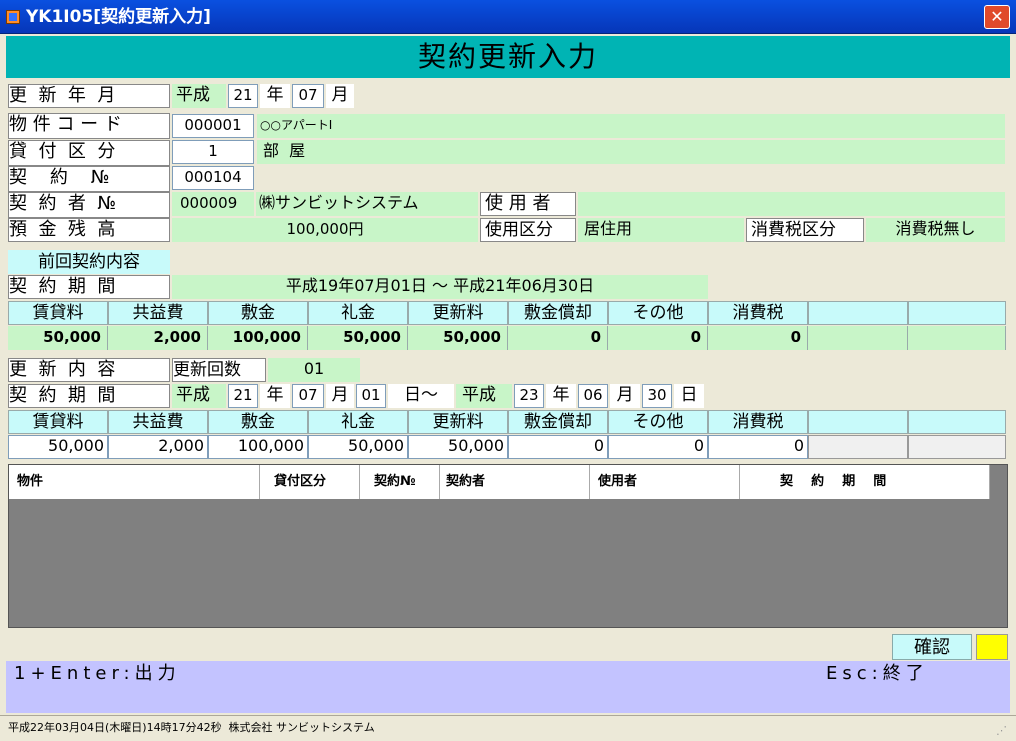  I want to click on renew-day-separator: 日～, so click(421, 396).